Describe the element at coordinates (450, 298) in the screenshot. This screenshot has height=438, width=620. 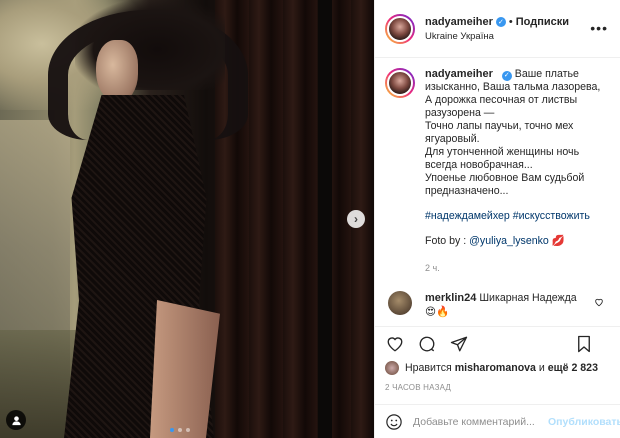
I see `commenter-username: merklin24` at that location.